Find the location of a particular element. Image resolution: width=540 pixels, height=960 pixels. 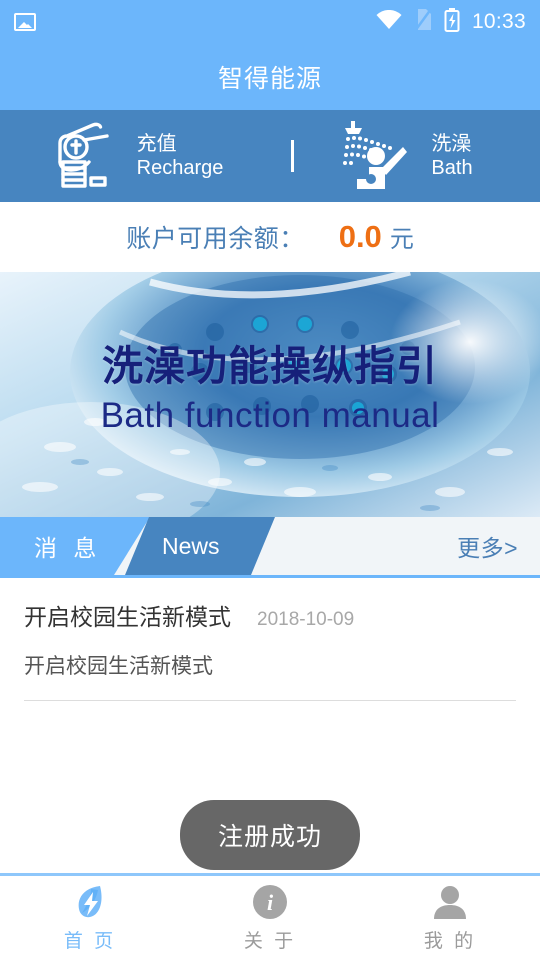

status-bar-left is located at coordinates (25, 22).